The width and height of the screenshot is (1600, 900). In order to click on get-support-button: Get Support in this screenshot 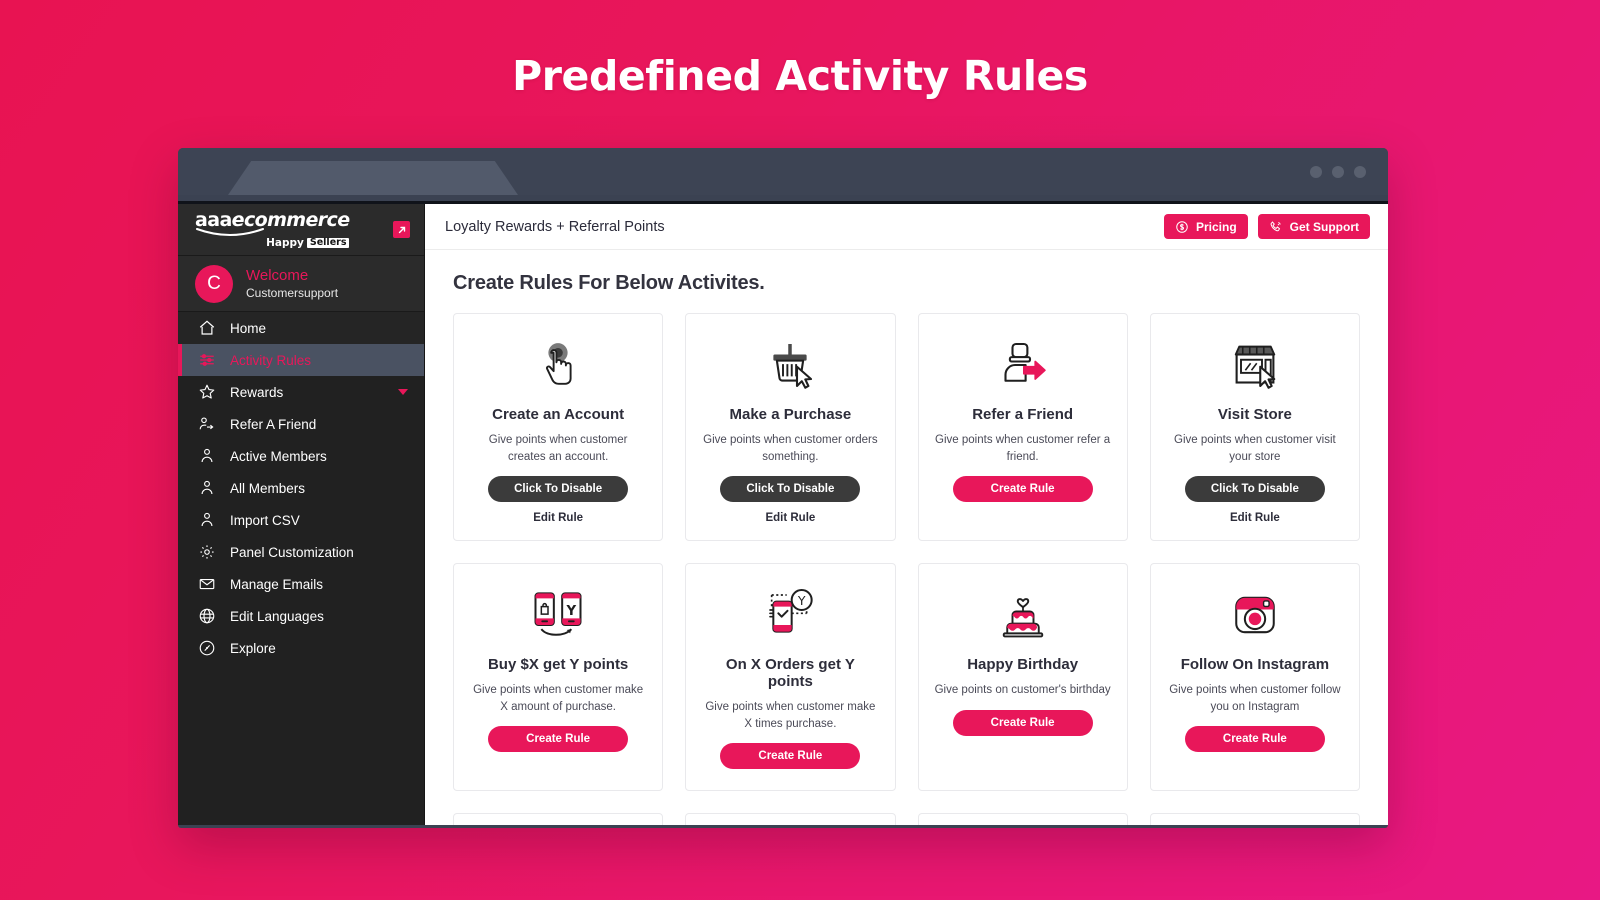, I will do `click(1313, 226)`.